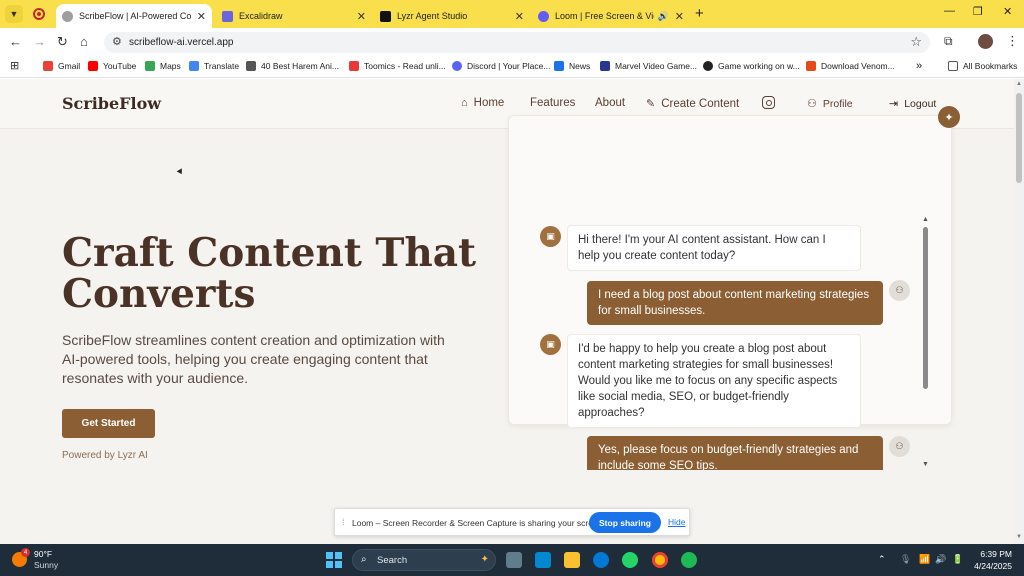  What do you see at coordinates (1019, 138) in the screenshot?
I see `page-scrollbar-thumb` at bounding box center [1019, 138].